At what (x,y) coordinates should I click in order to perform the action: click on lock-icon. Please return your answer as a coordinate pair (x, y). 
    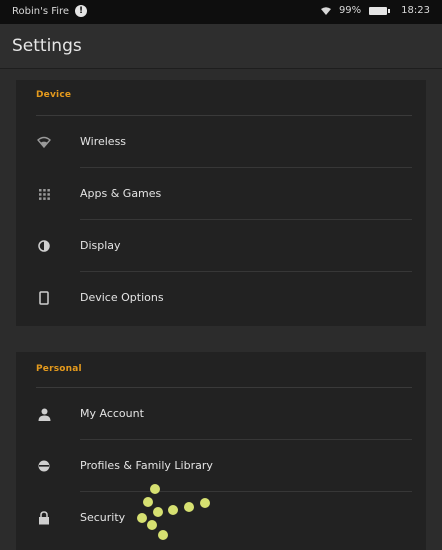
    Looking at the image, I should click on (44, 518).